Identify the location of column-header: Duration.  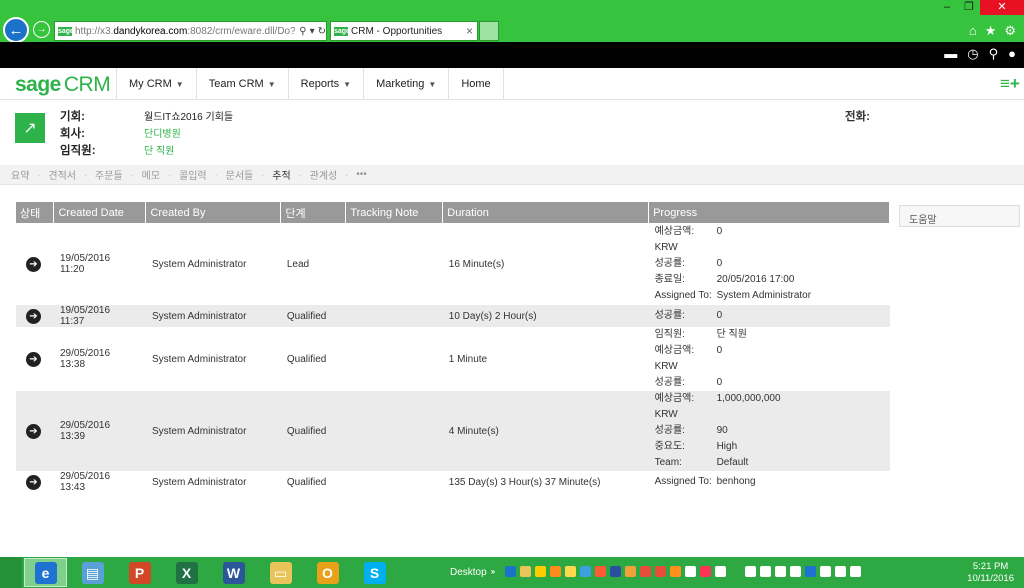
(546, 212).